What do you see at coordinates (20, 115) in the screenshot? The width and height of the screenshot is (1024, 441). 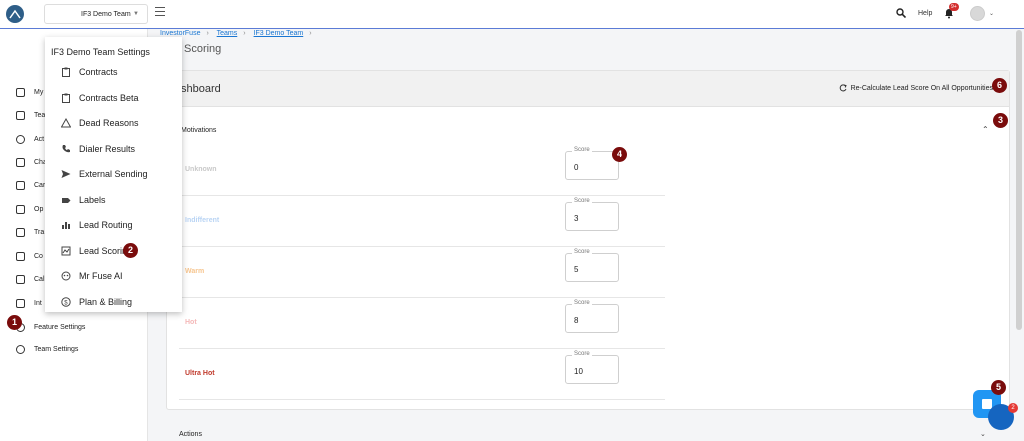 I see `layers-icon` at bounding box center [20, 115].